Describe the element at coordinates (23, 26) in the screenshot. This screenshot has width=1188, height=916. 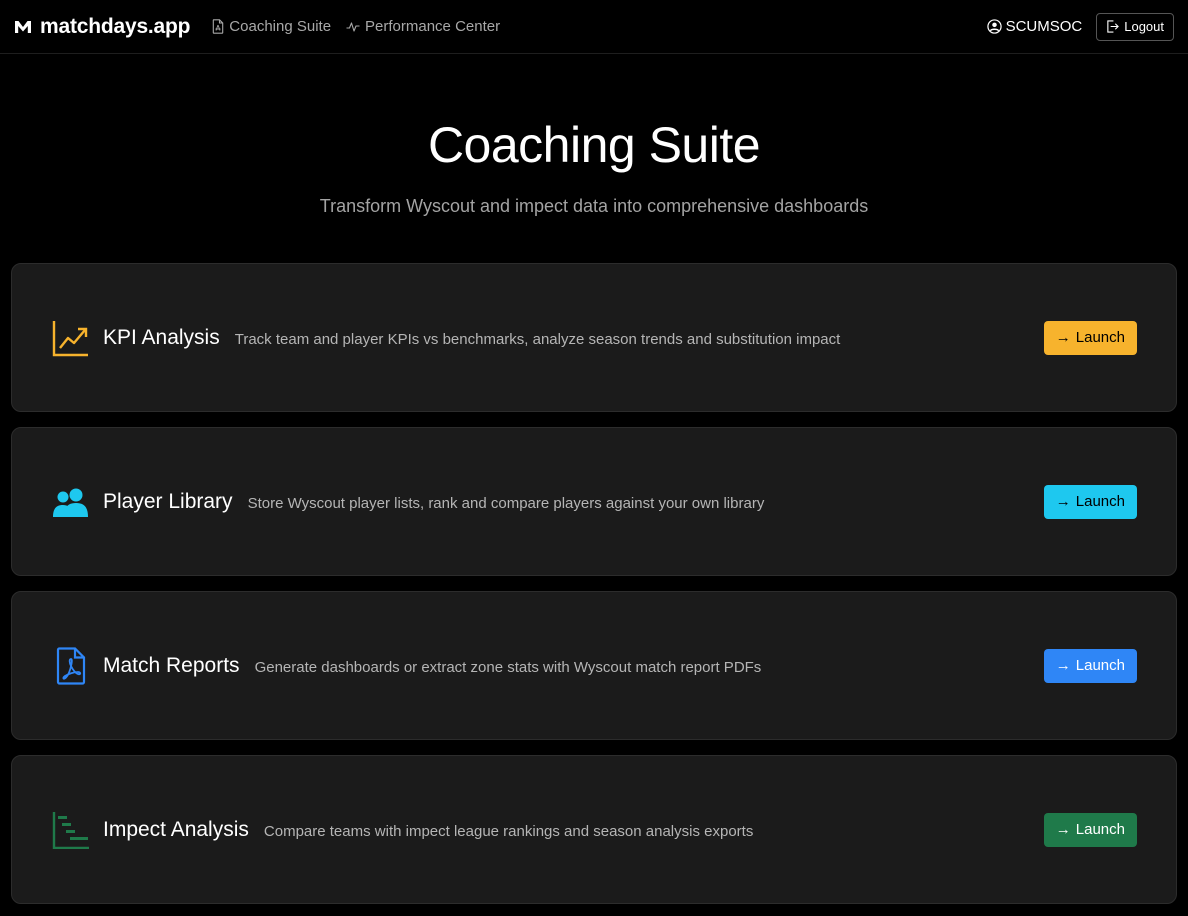
I see `brand-logo-icon` at that location.